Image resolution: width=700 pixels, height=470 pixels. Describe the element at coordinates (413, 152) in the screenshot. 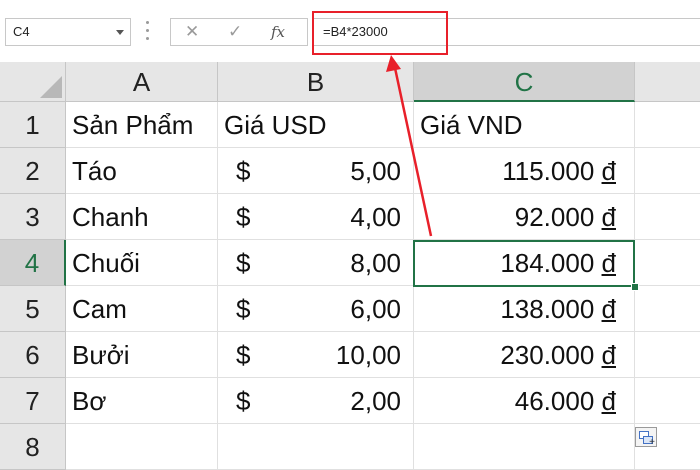

I see `arrow-line` at that location.